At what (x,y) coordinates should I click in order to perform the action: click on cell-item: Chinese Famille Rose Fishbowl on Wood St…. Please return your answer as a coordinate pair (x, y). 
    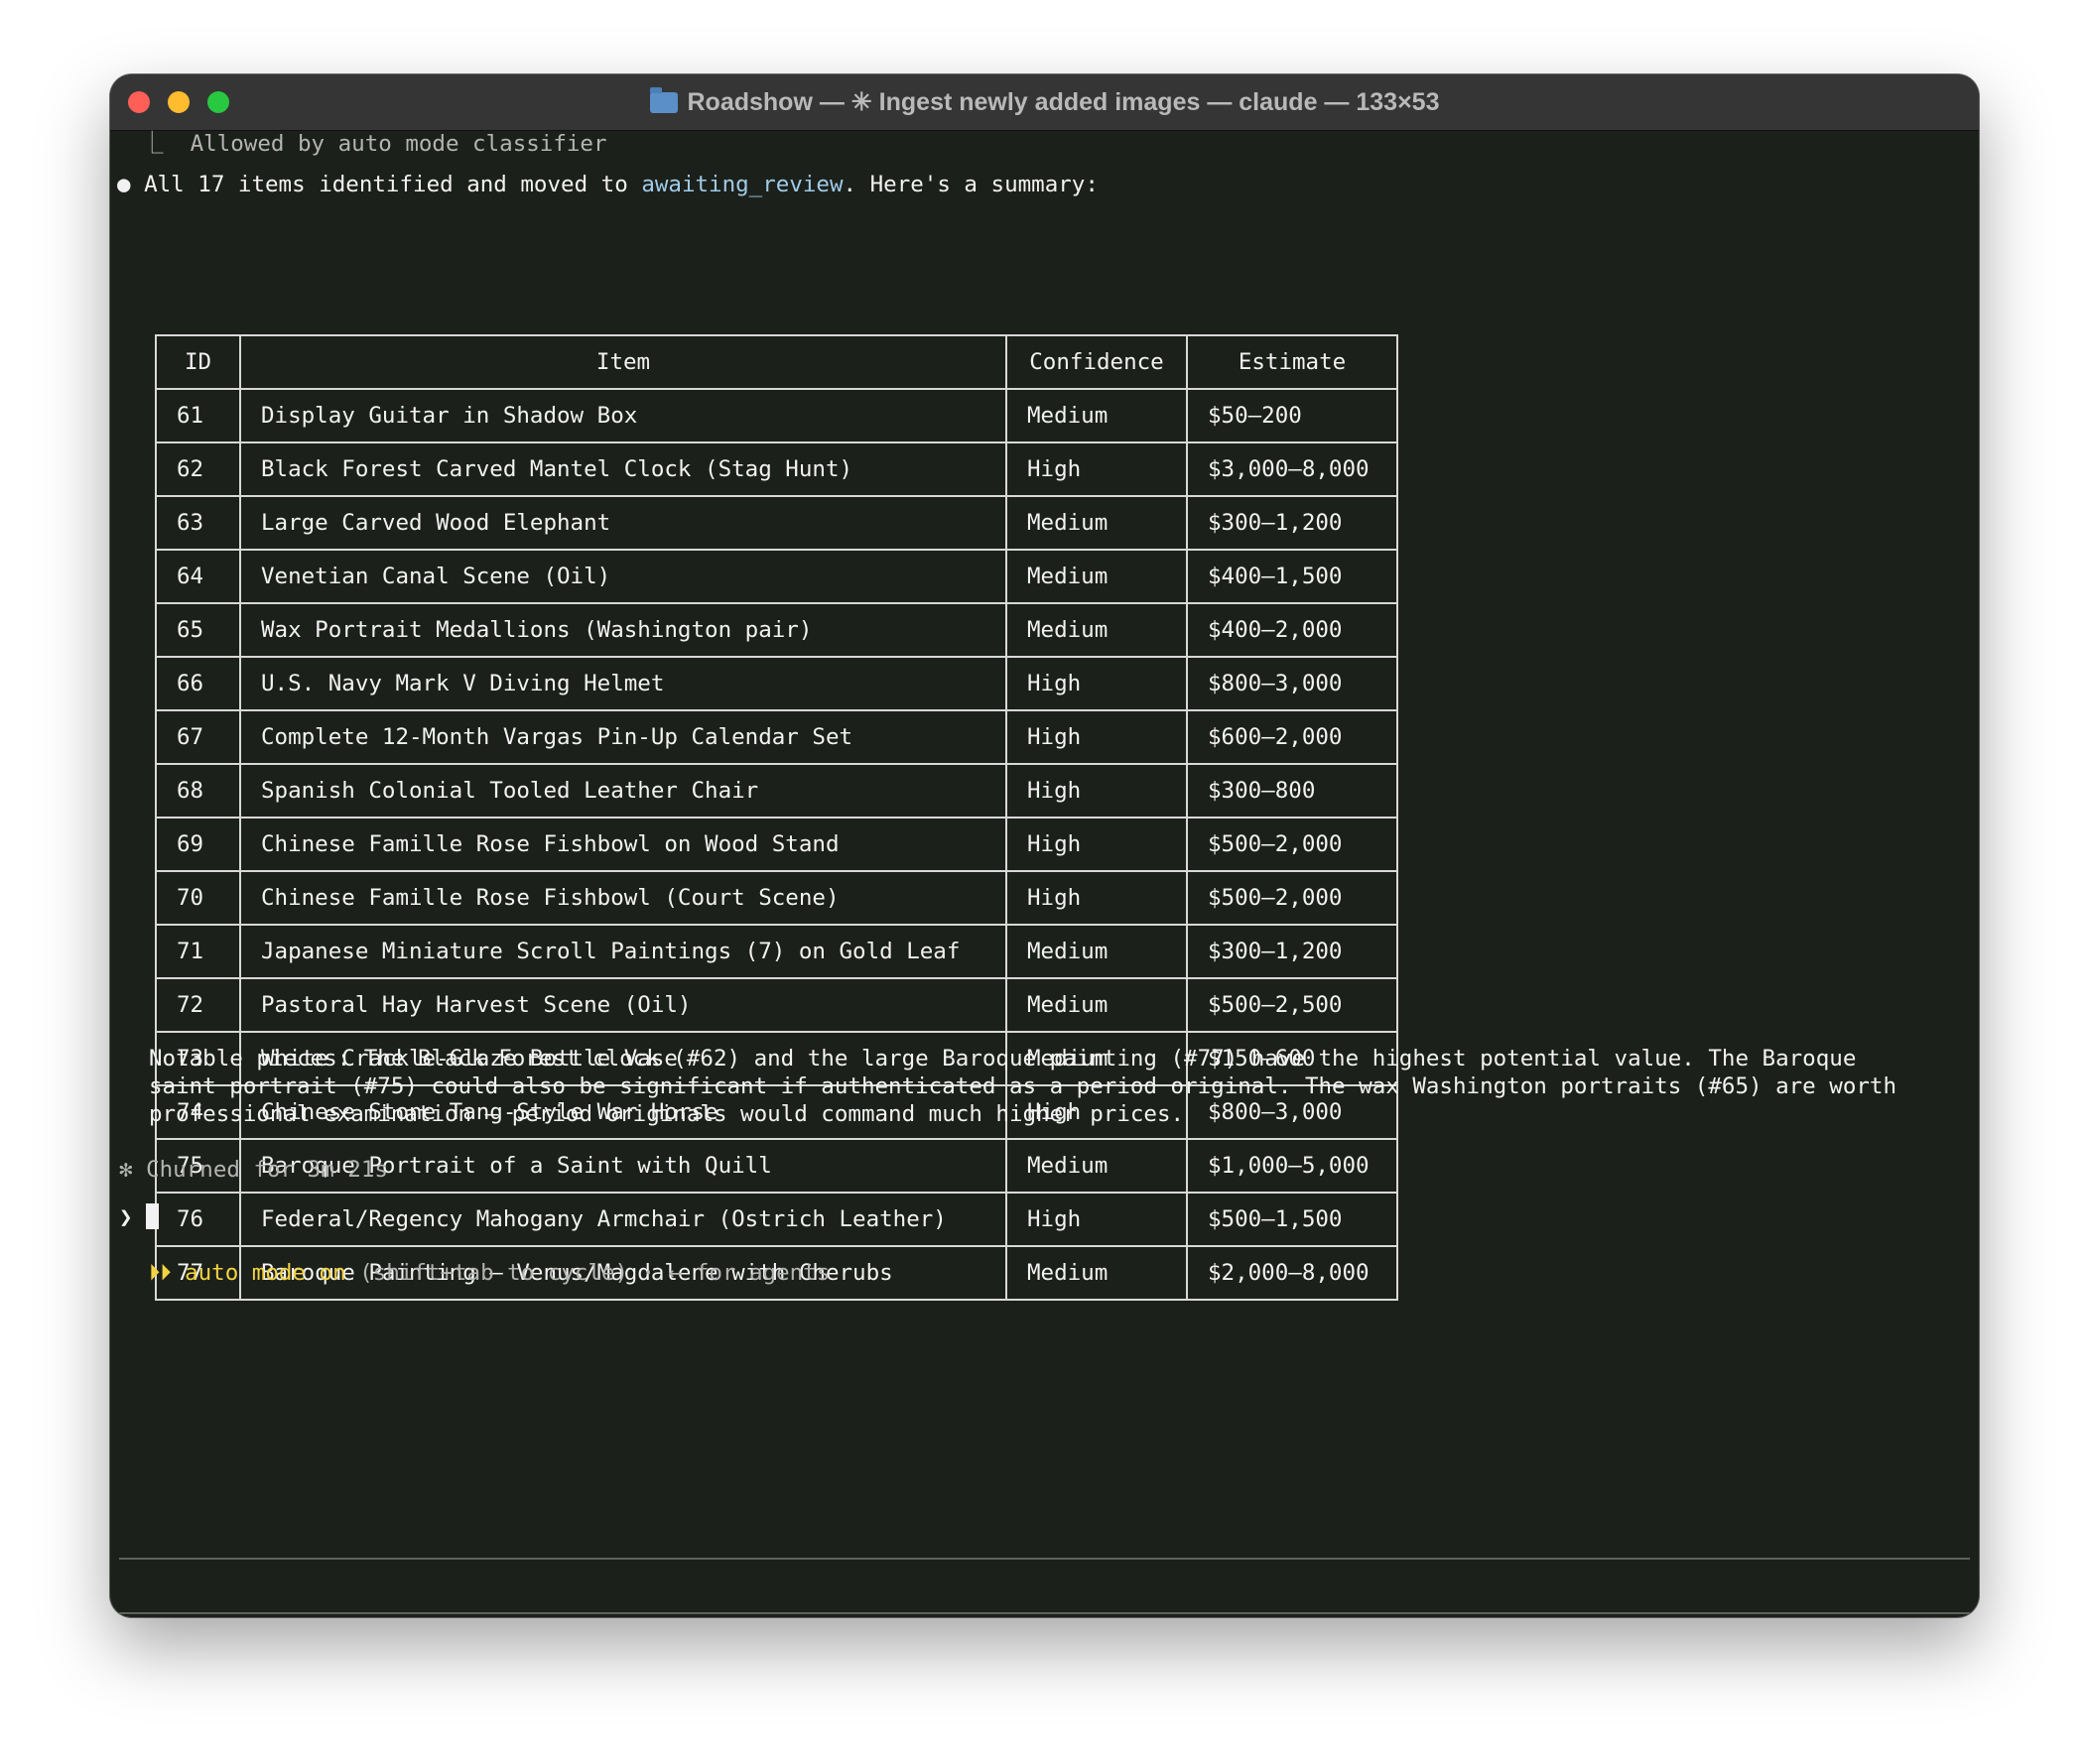
    Looking at the image, I should click on (623, 844).